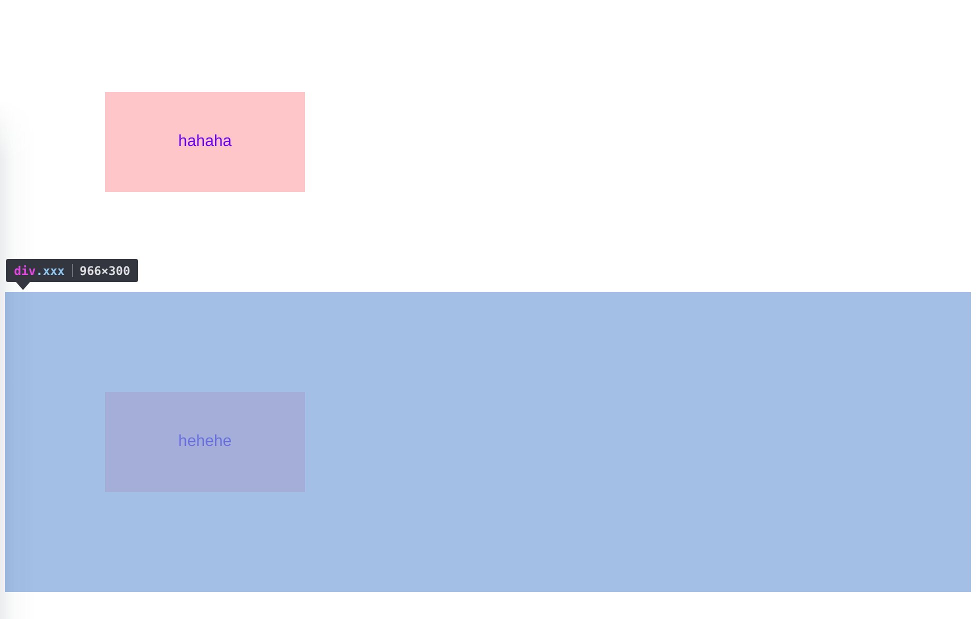  What do you see at coordinates (25, 271) in the screenshot?
I see `tag-name: div` at bounding box center [25, 271].